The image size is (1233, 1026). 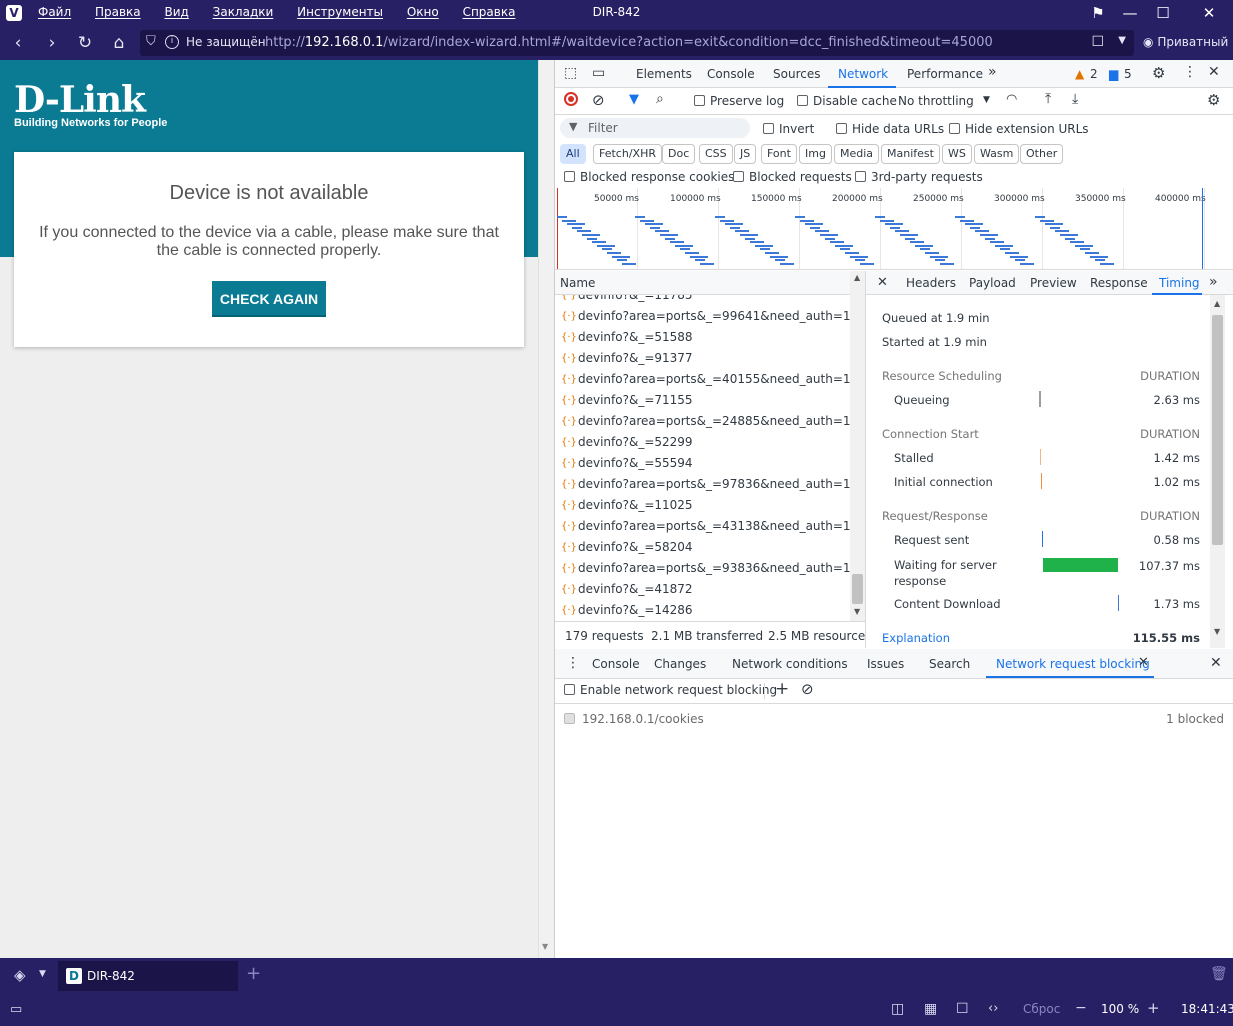 I want to click on record-stop-icon, so click(x=571, y=99).